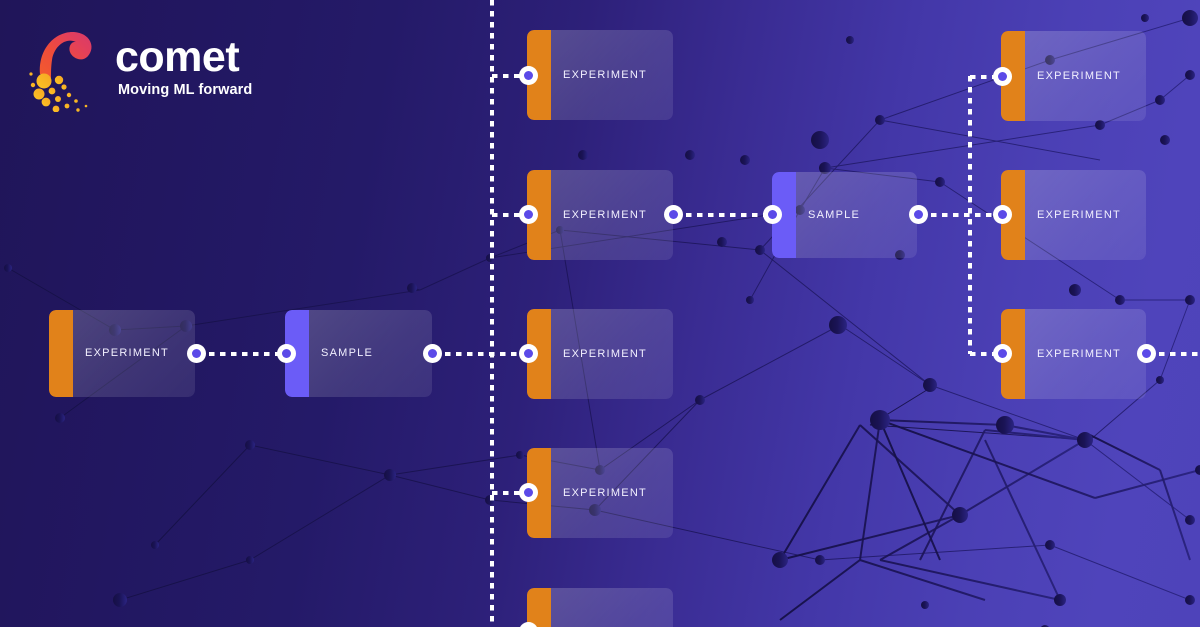  Describe the element at coordinates (492, 313) in the screenshot. I see `dotted-line-vertical` at that location.